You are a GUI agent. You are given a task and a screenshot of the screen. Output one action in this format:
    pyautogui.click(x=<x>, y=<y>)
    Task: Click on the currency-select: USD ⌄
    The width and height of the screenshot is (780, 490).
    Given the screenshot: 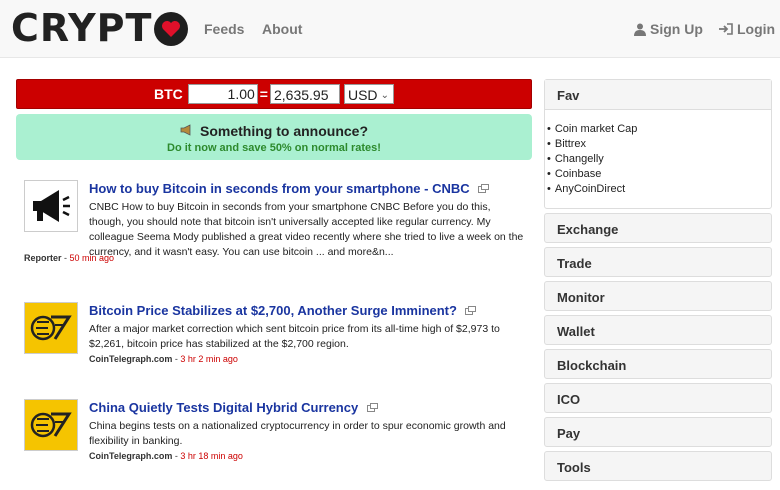 What is the action you would take?
    pyautogui.click(x=368, y=94)
    